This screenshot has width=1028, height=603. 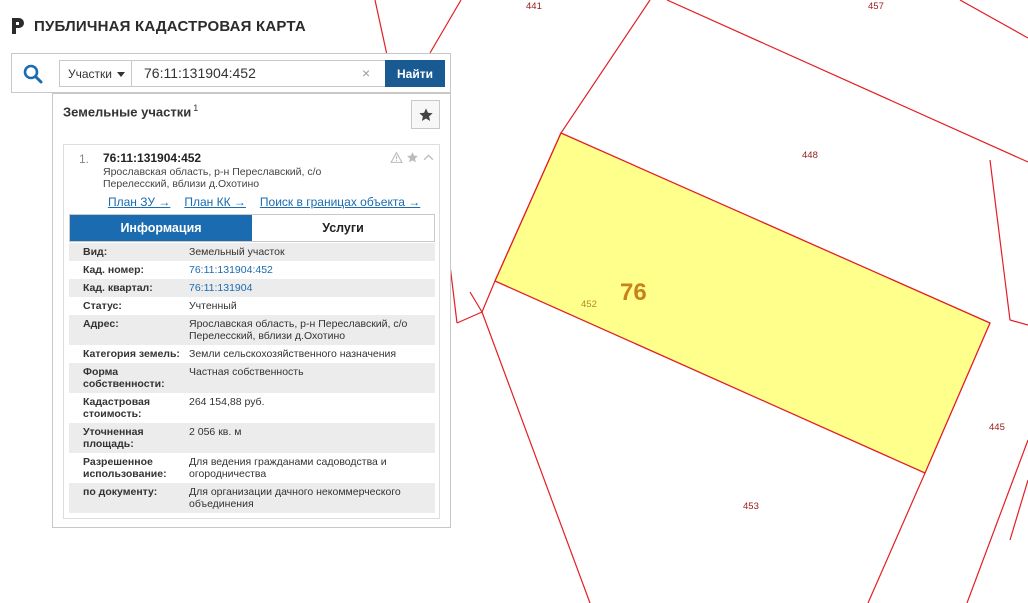 I want to click on app-header: ПУБЛИЧНАЯ КАДАСТРОВАЯ КАРТА, so click(x=158, y=26).